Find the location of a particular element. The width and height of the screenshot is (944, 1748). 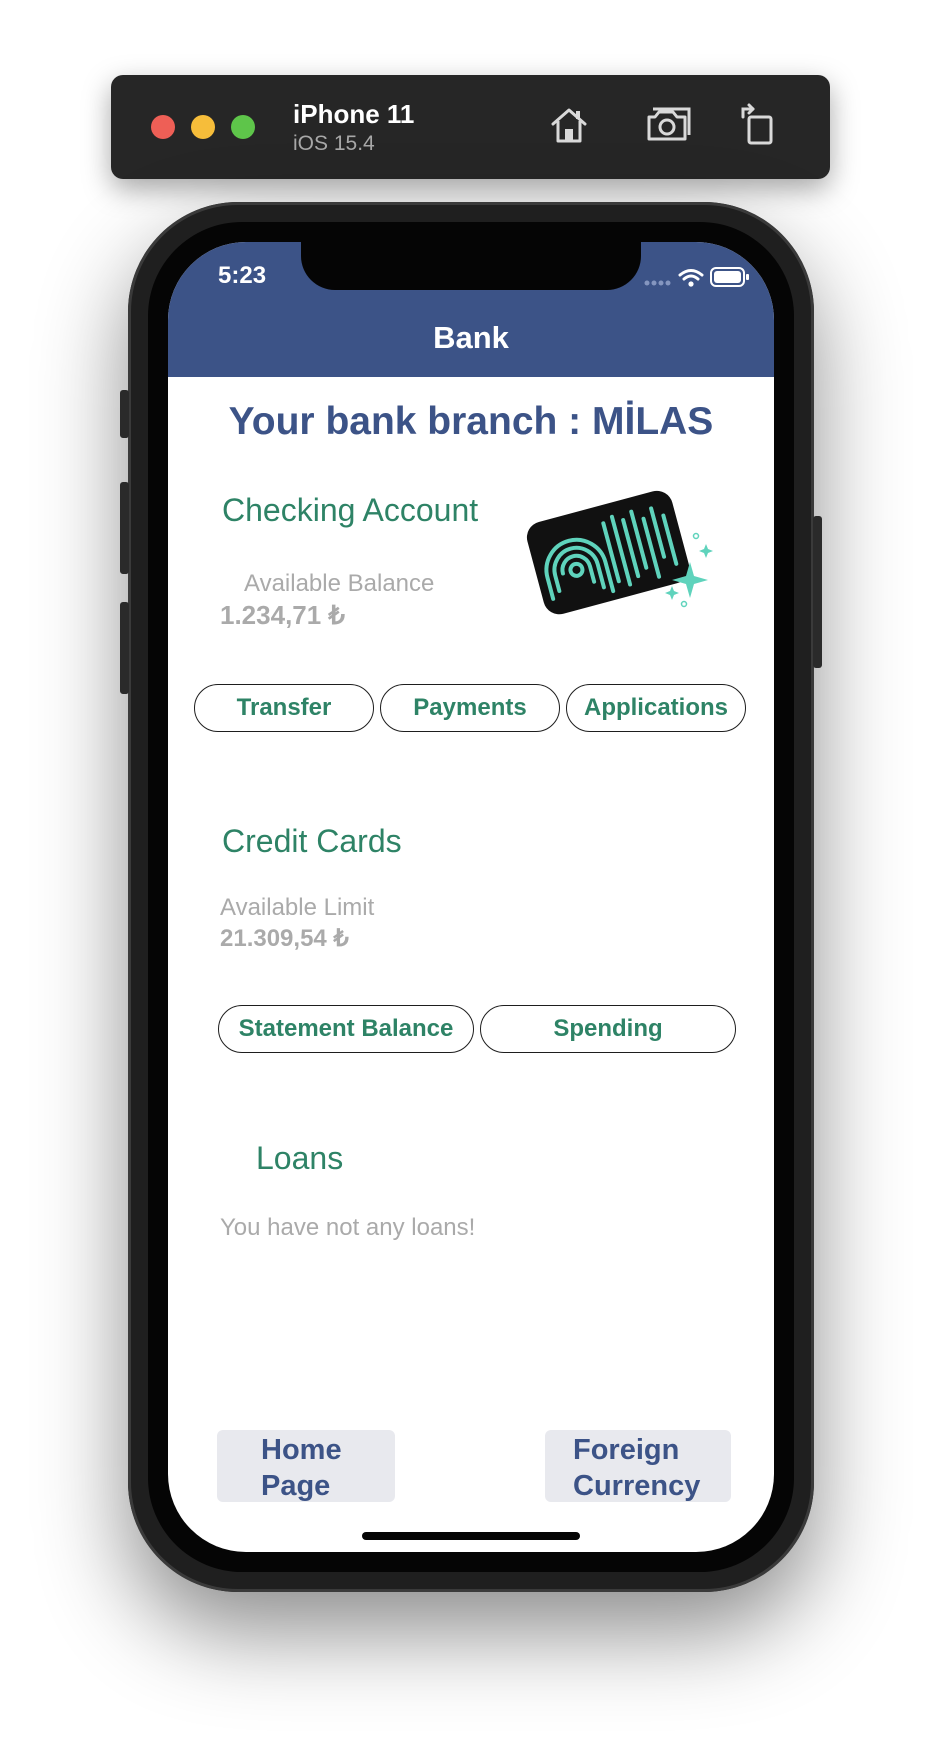

nav-title: Bank is located at coordinates (471, 337).